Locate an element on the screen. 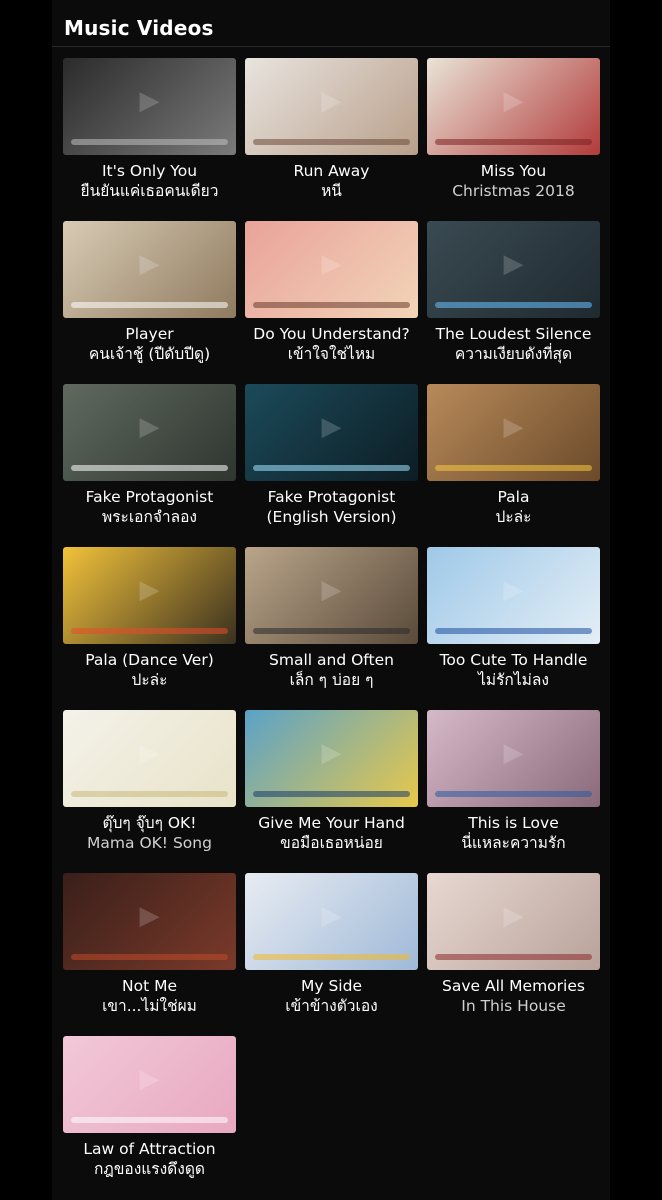 The image size is (662, 1200). video-card: ▶ Law of Attraction กฎของแรงดึงดูด is located at coordinates (149, 1117).